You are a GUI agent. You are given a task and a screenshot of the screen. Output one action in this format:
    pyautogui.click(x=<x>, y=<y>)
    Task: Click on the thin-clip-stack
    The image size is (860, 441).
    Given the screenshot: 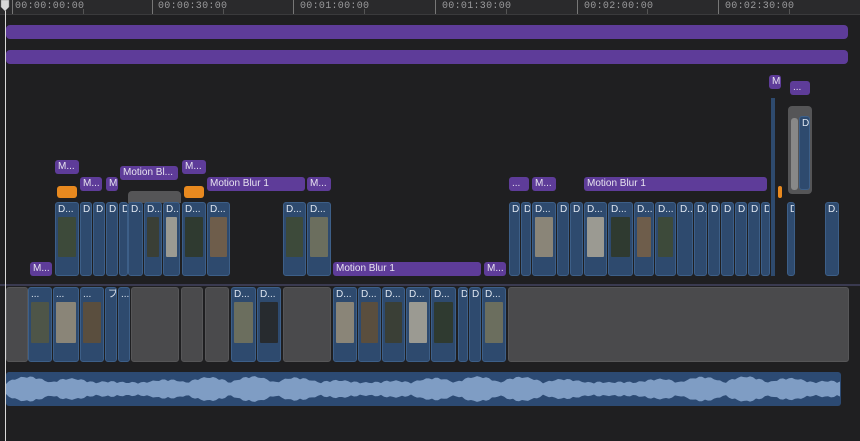 What is the action you would take?
    pyautogui.click(x=773, y=187)
    